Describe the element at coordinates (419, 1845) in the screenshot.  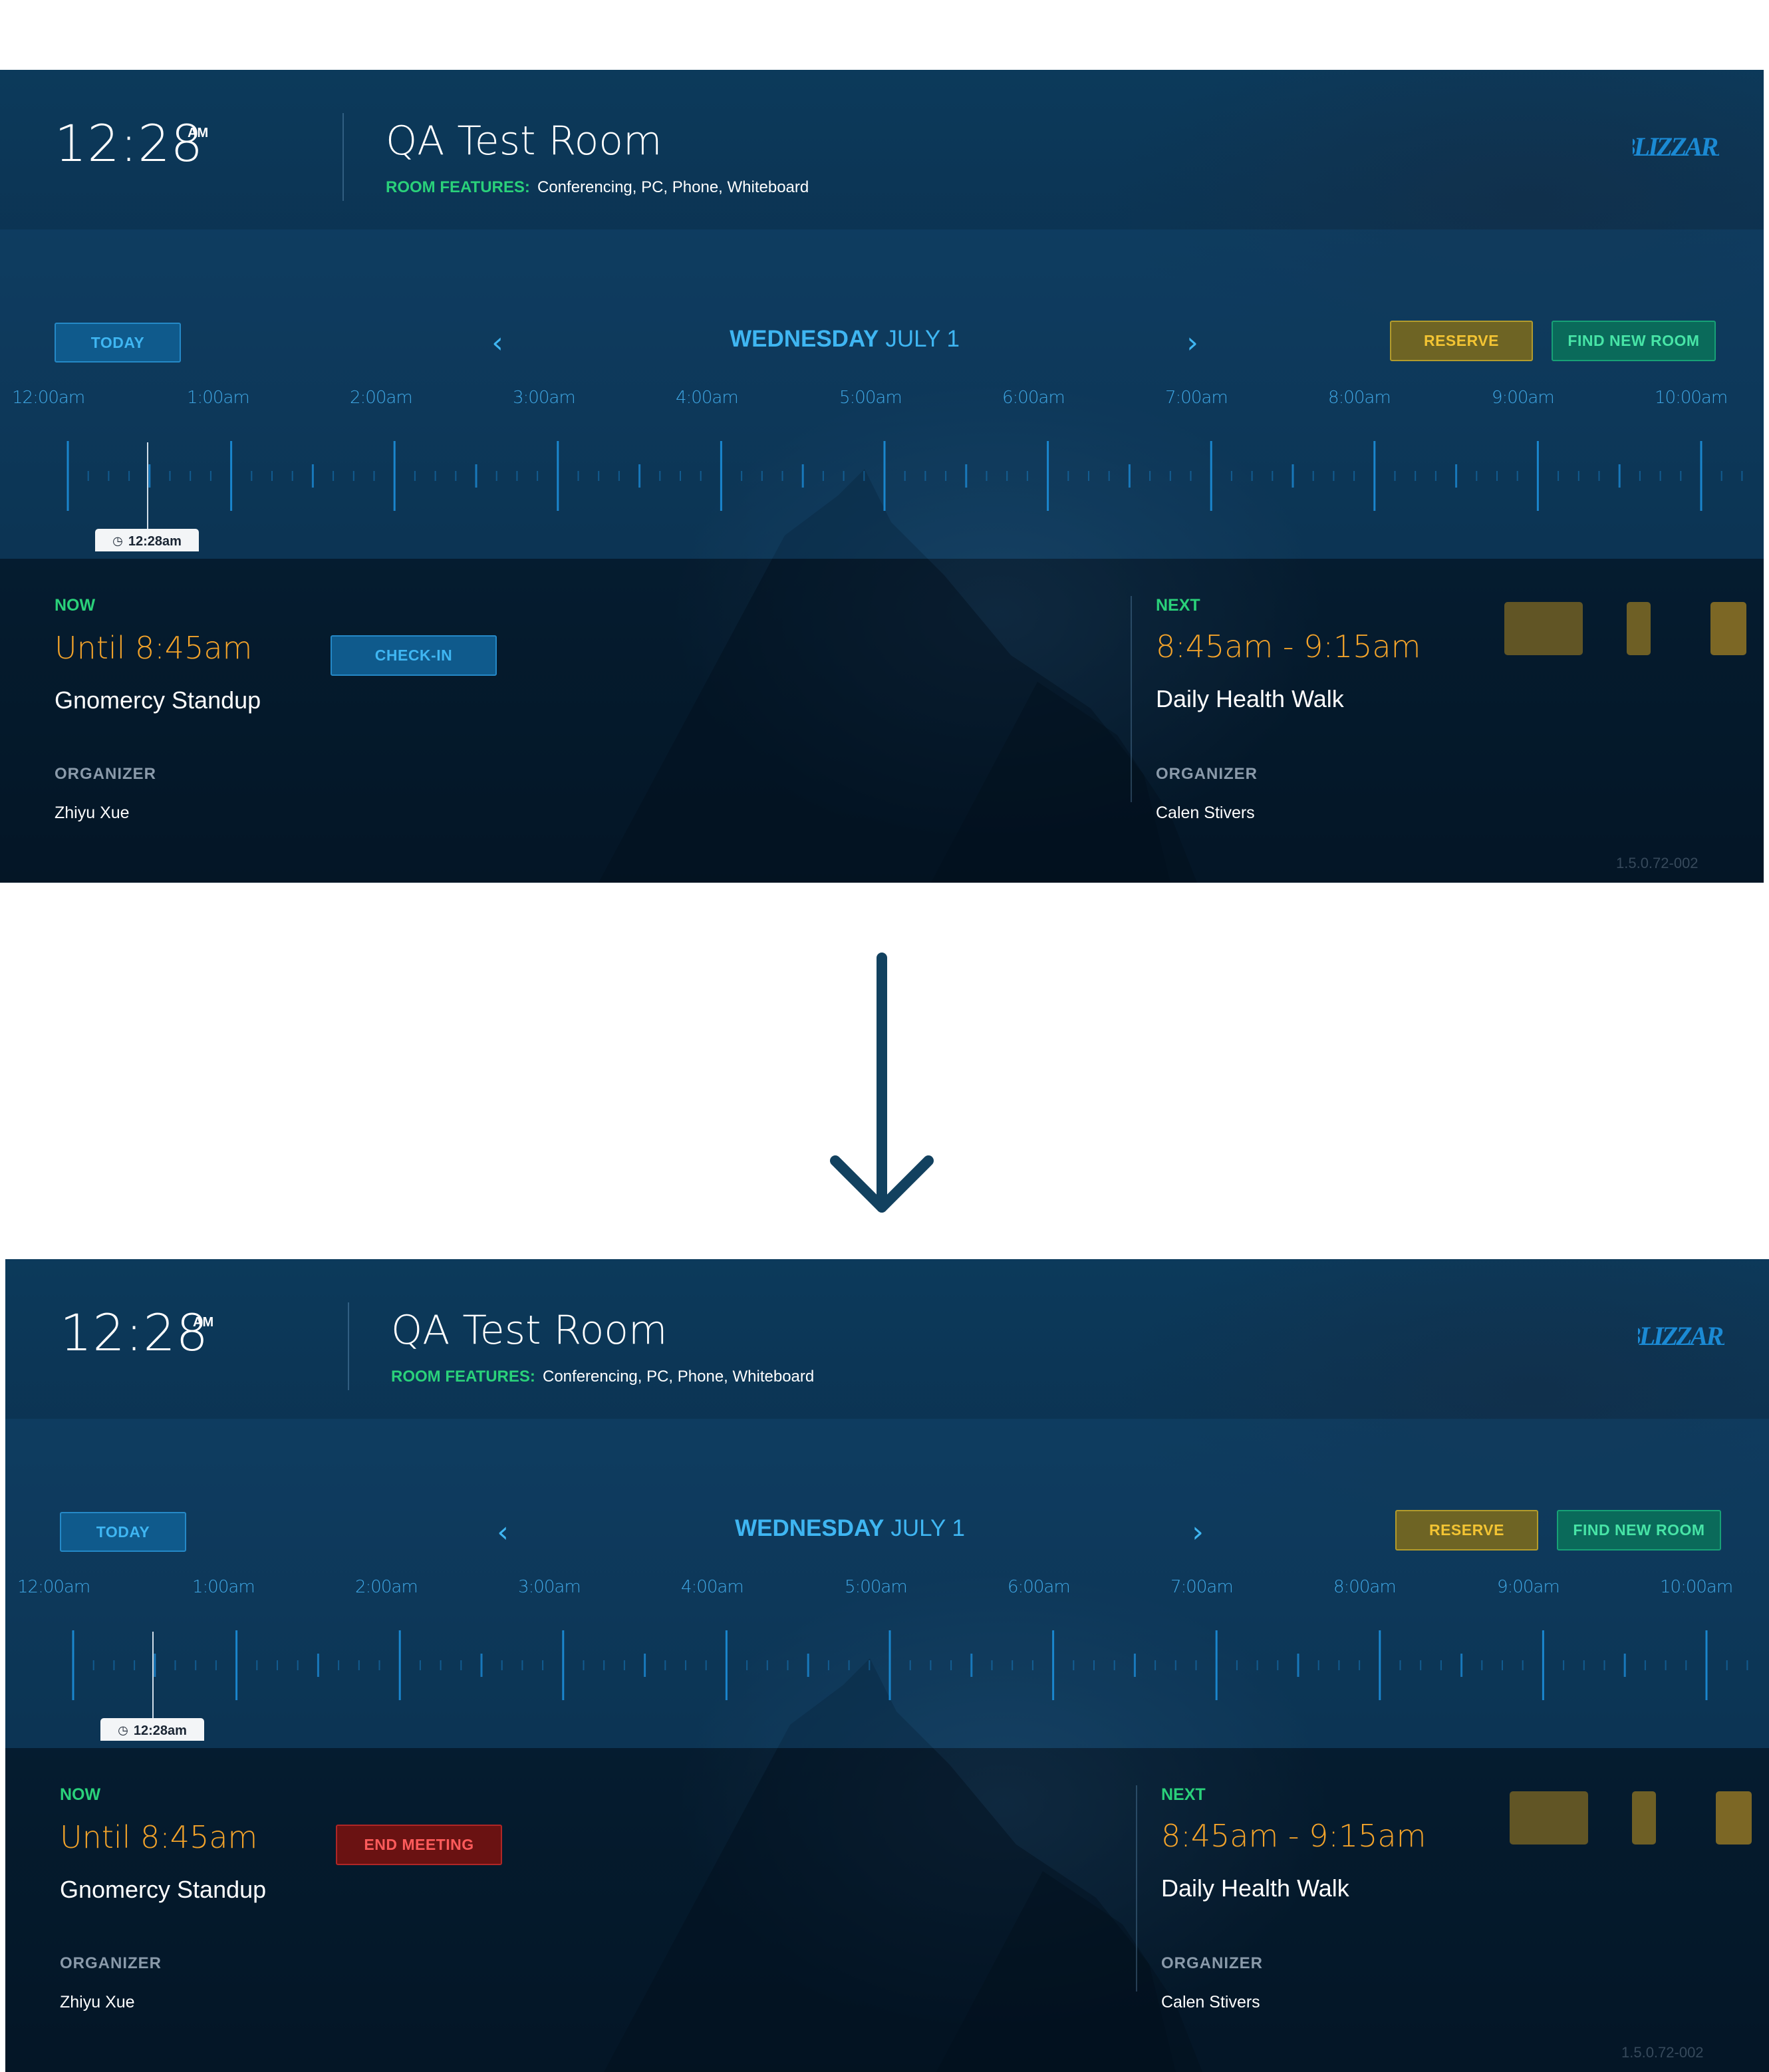
I see `end-meeting-button: END MEETING` at that location.